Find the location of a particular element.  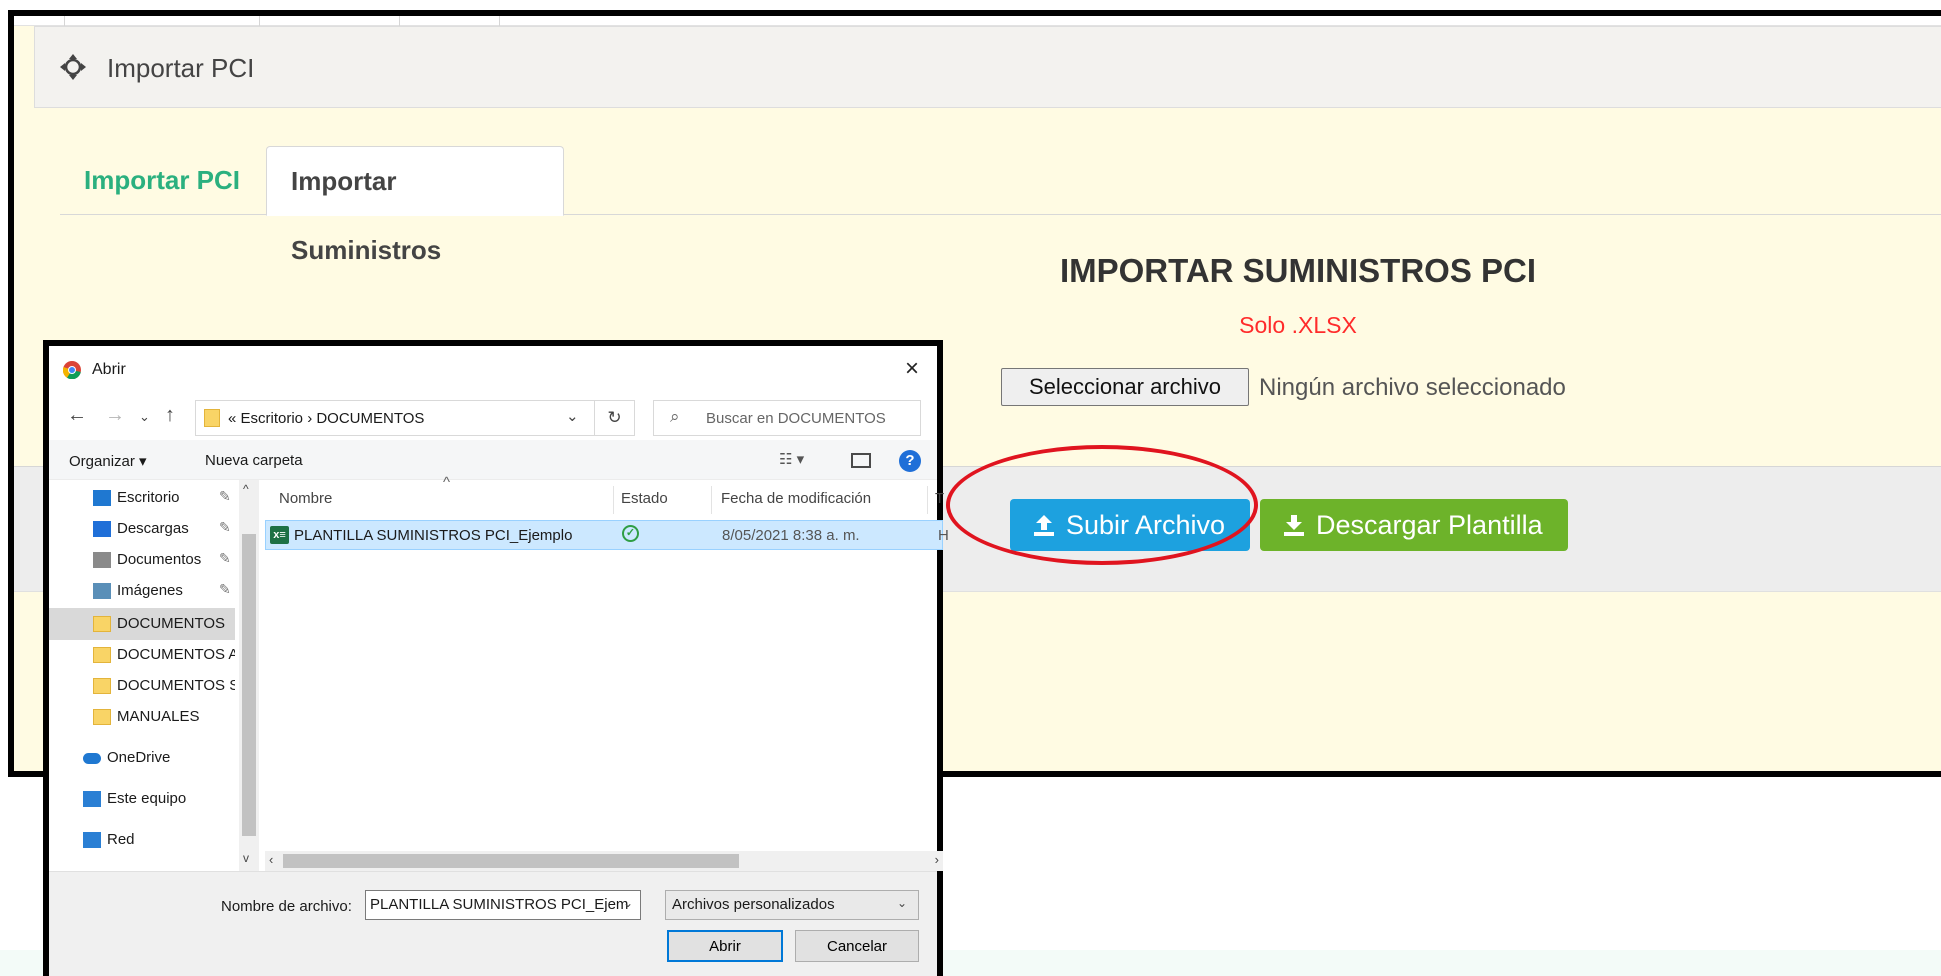

tab-importar-suministros: Importar Suministros is located at coordinates (415, 205).